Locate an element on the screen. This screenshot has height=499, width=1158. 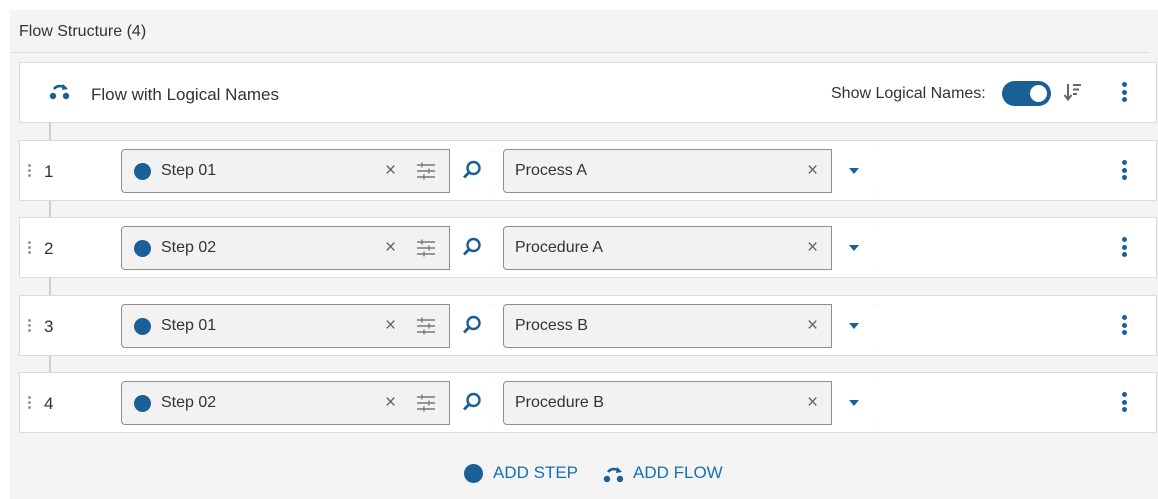
add-flow-label: ADD FLOW is located at coordinates (678, 472).